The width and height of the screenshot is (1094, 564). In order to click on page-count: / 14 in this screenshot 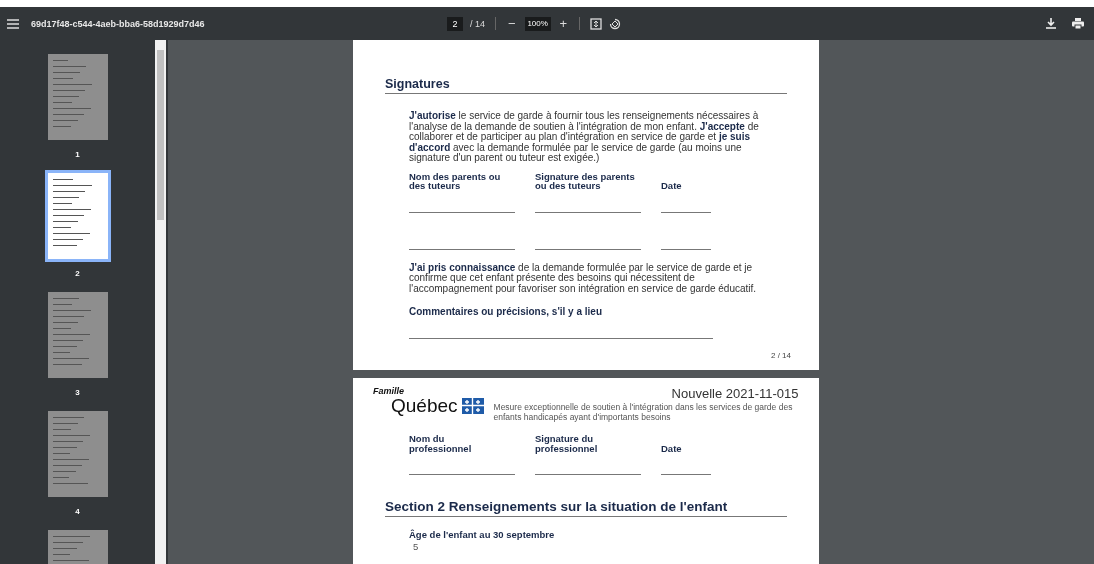, I will do `click(477, 23)`.